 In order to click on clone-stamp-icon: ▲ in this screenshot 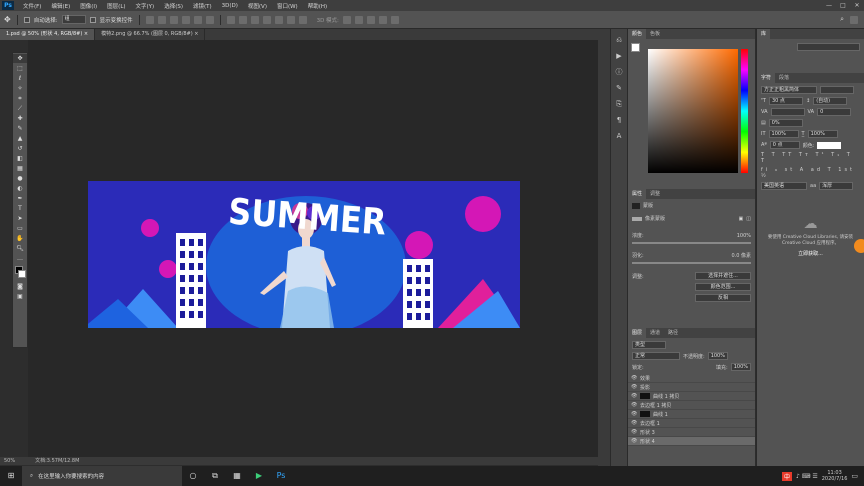, I will do `click(20, 138)`.